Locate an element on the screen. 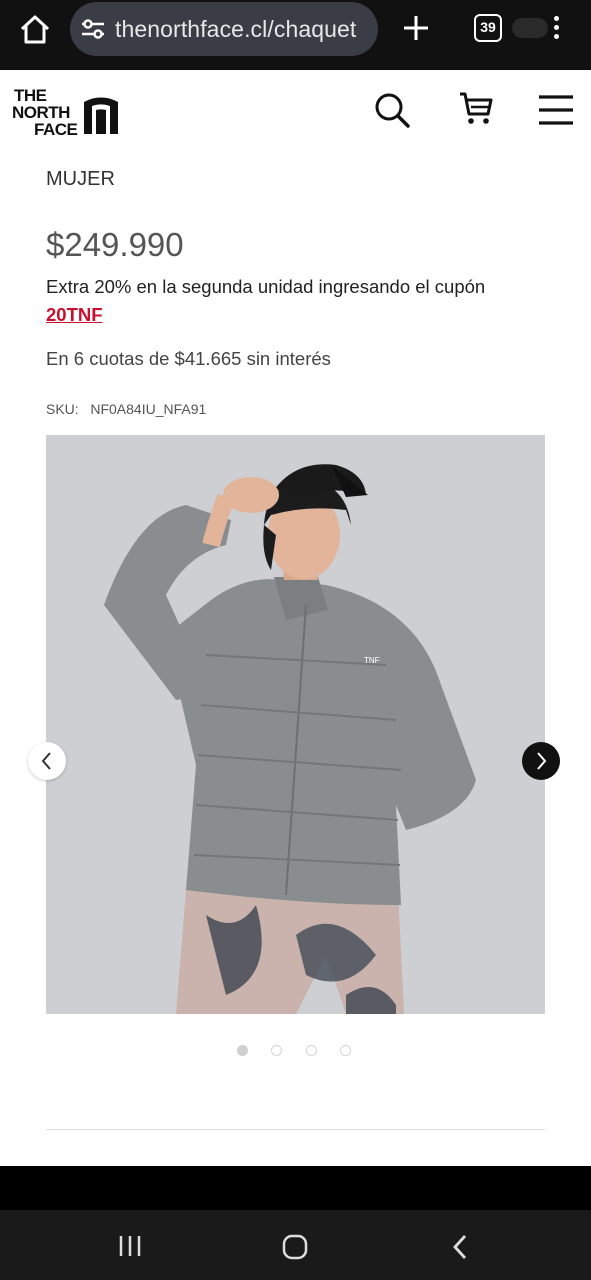 The height and width of the screenshot is (1280, 591). coupon-code-link: 20TNF is located at coordinates (74, 315).